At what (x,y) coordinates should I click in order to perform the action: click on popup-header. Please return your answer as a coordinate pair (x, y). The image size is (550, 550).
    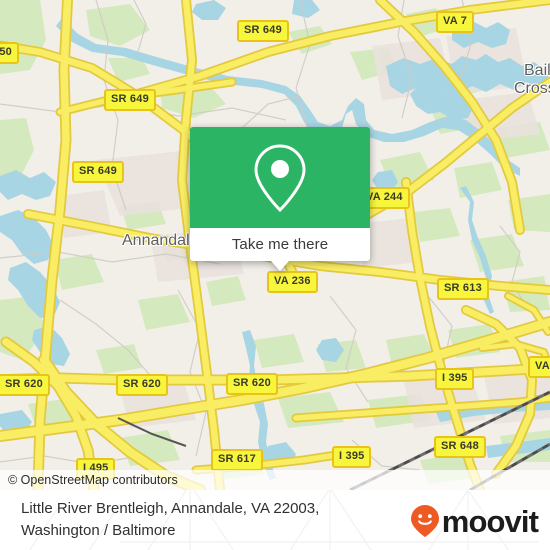
    Looking at the image, I should click on (280, 177).